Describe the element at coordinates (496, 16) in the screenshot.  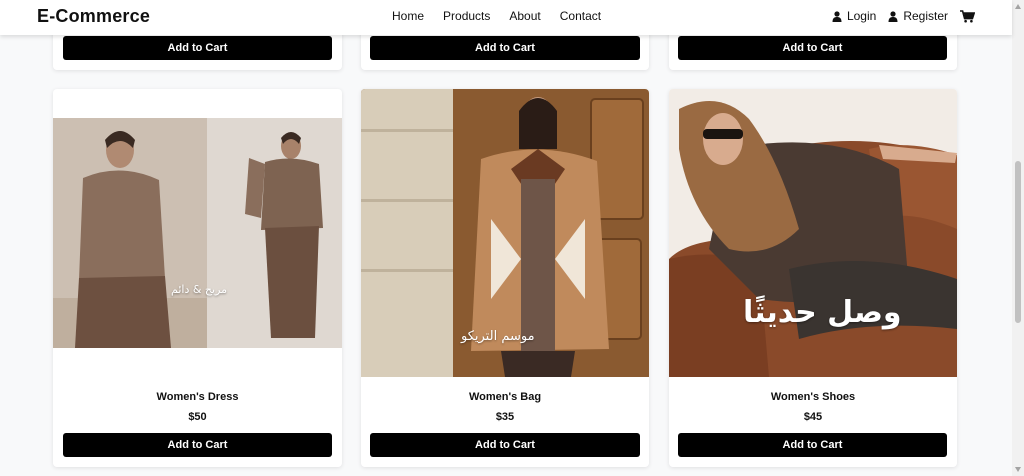
I see `nav-links: Home Products About Contact` at that location.